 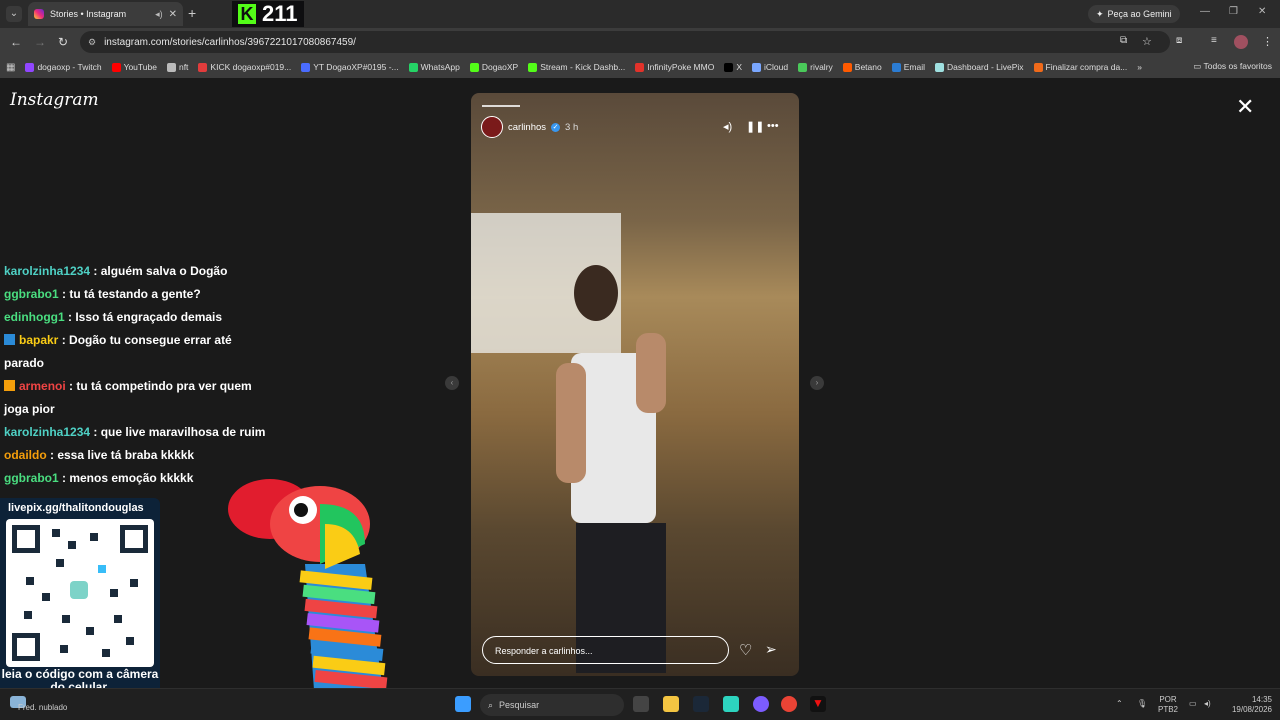 I want to click on maximize-icon: ❐, so click(x=1233, y=11).